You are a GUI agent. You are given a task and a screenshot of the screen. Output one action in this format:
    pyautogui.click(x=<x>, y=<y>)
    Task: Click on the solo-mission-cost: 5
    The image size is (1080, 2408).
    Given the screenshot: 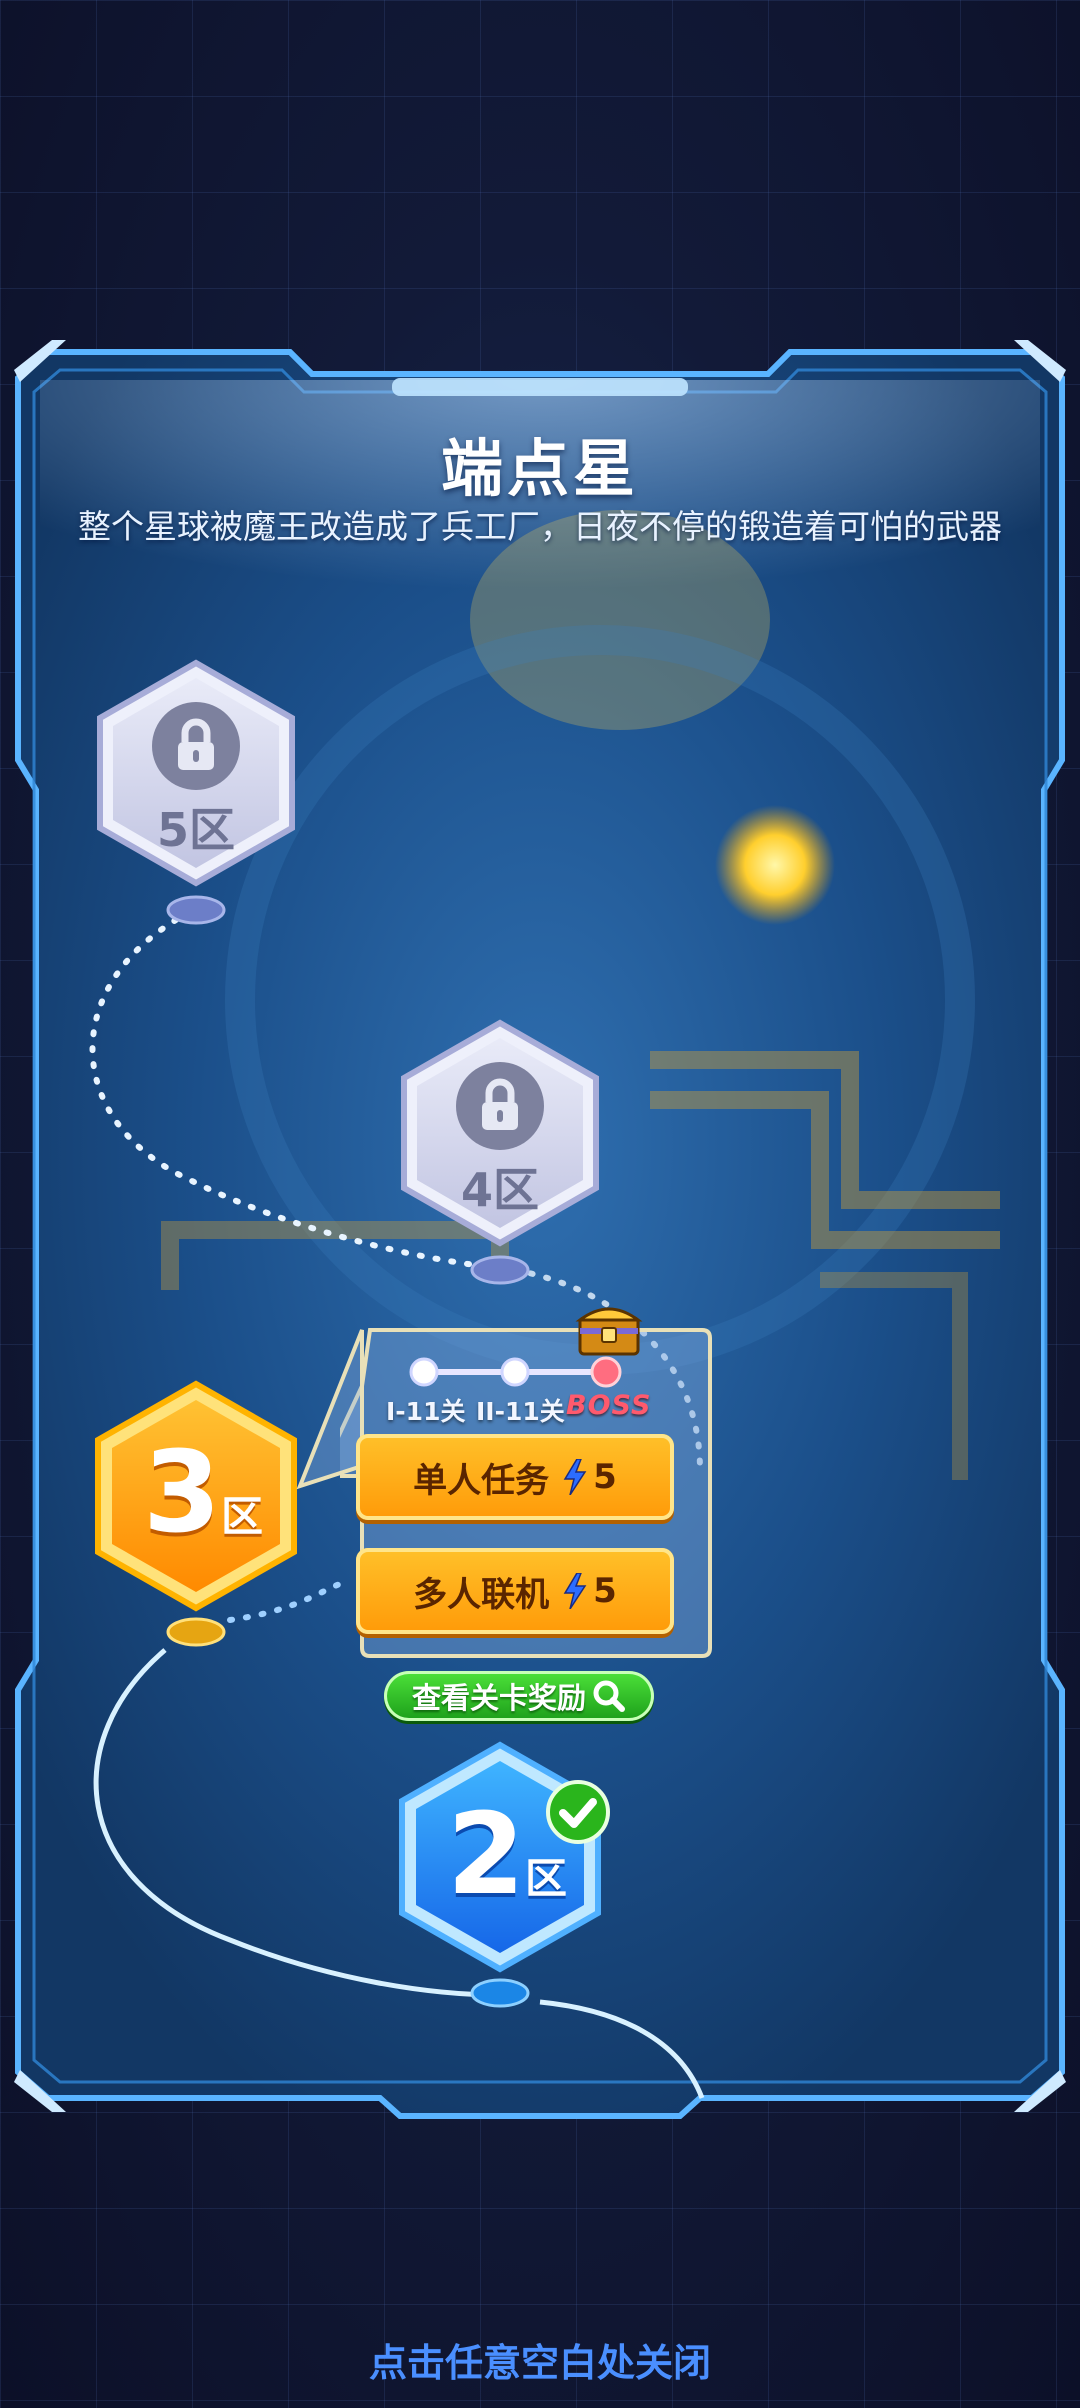 What is the action you would take?
    pyautogui.click(x=605, y=1477)
    